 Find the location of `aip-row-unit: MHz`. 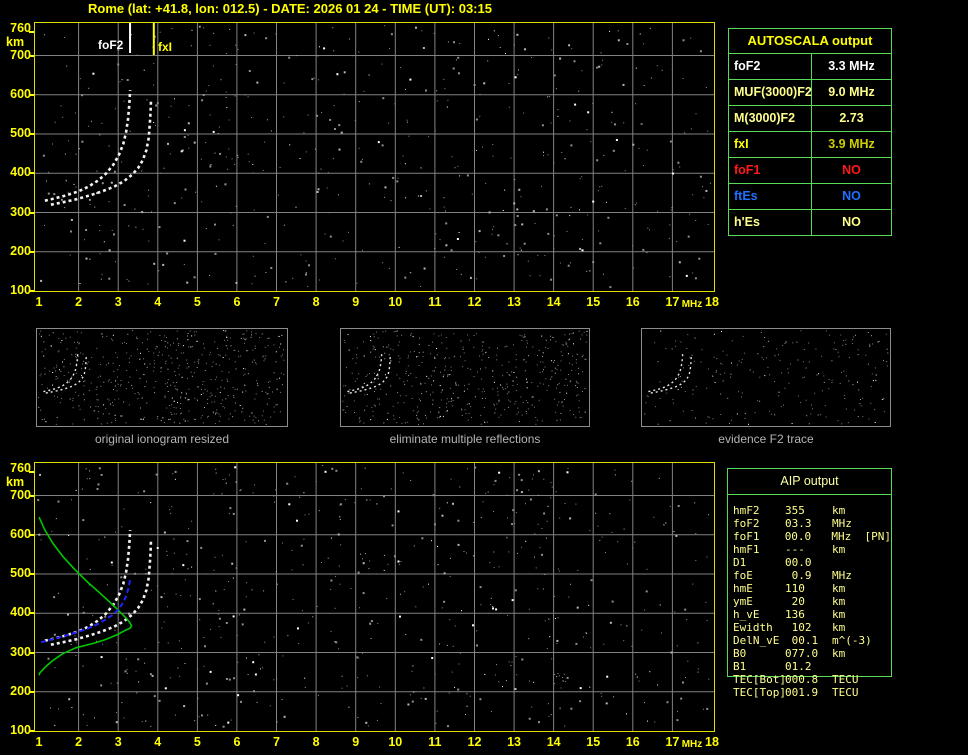

aip-row-unit: MHz is located at coordinates (842, 523).